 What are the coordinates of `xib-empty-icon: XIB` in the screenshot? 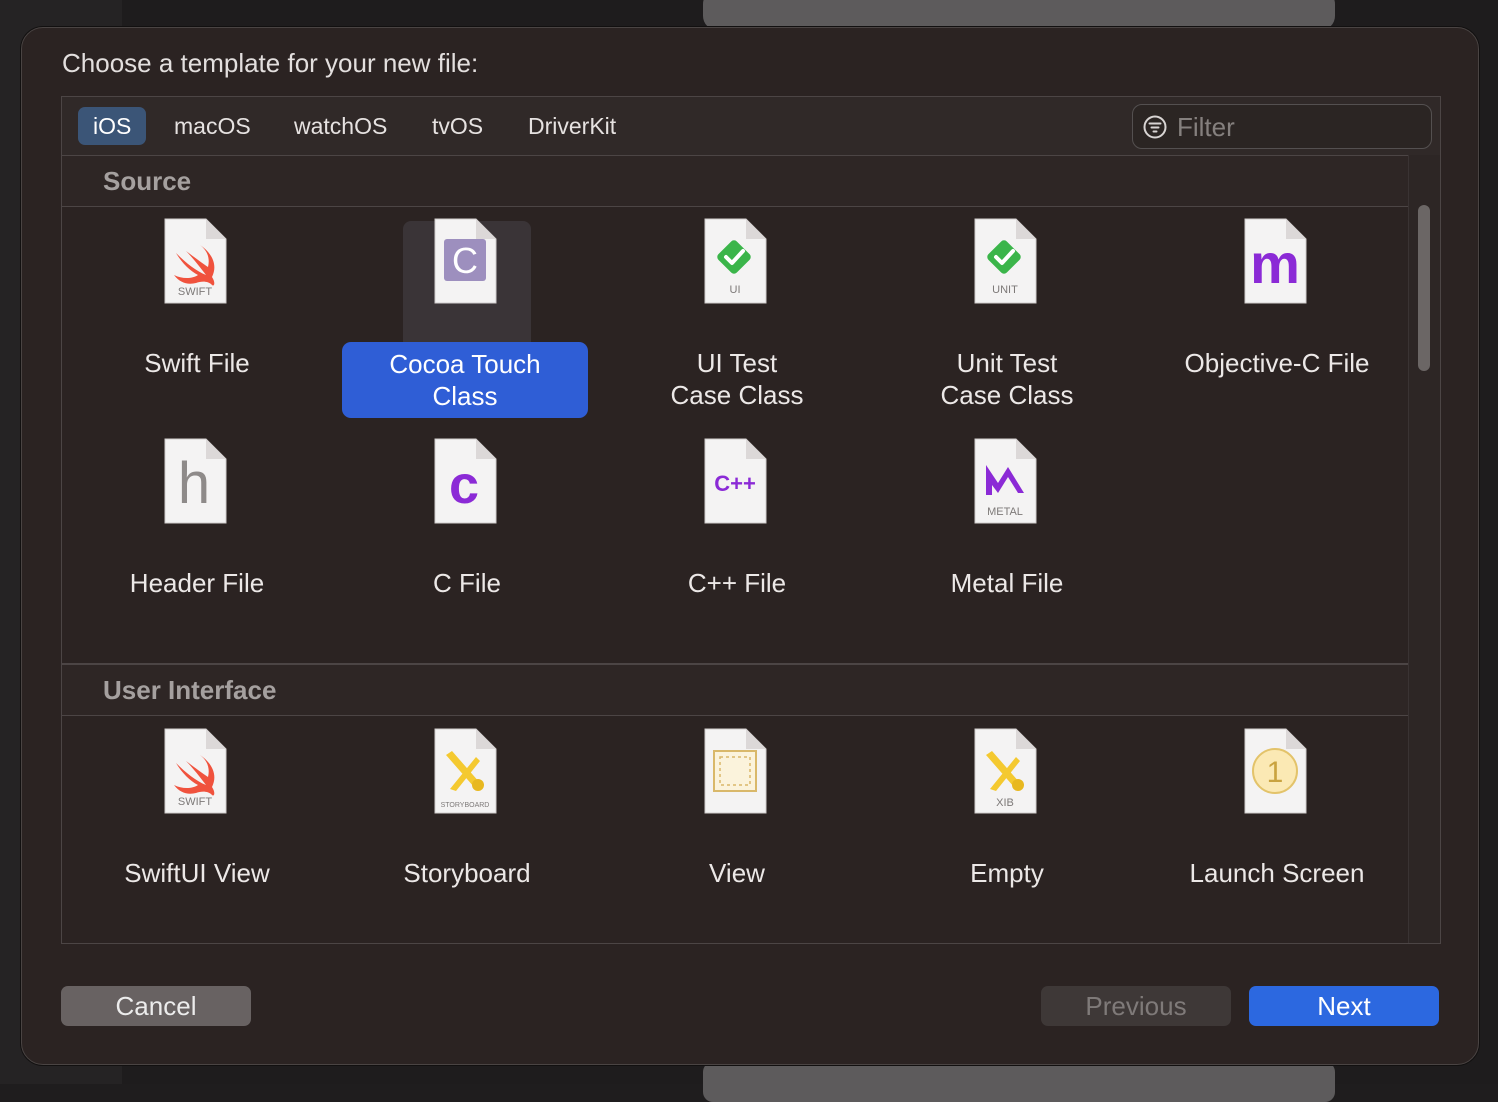 It's located at (1005, 771).